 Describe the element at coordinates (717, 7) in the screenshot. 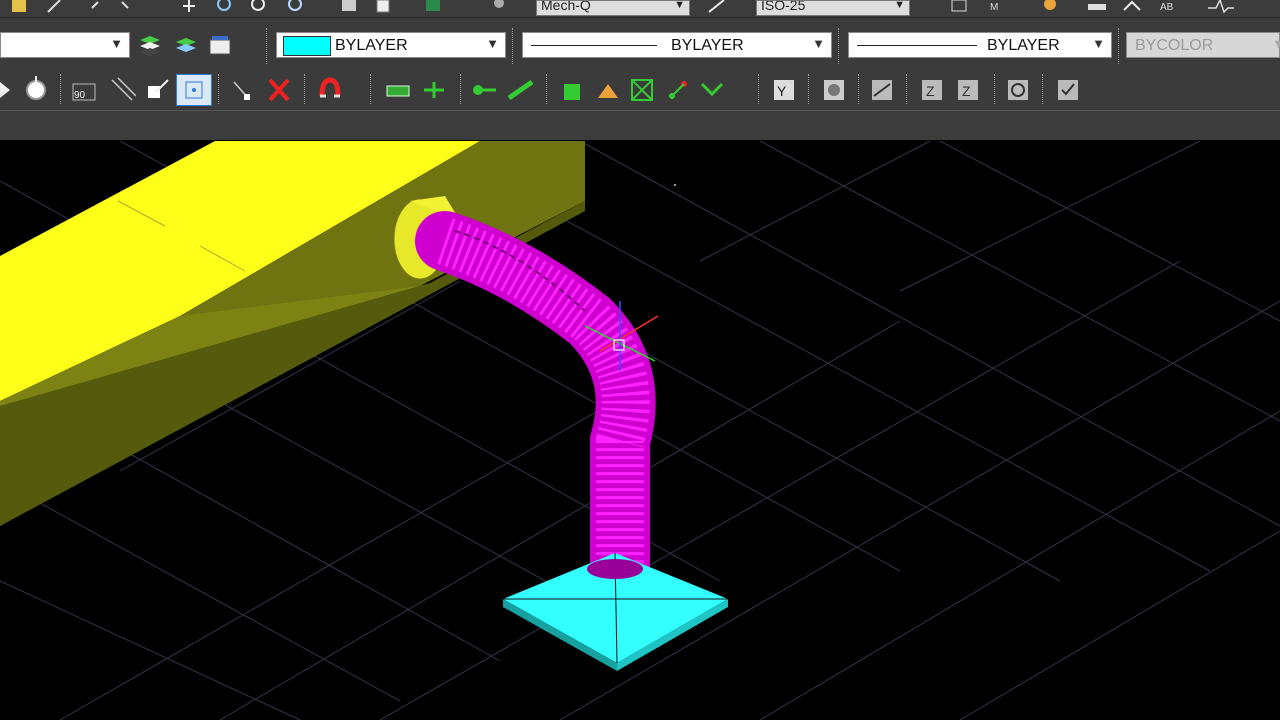

I see `dimstyle-icon` at that location.